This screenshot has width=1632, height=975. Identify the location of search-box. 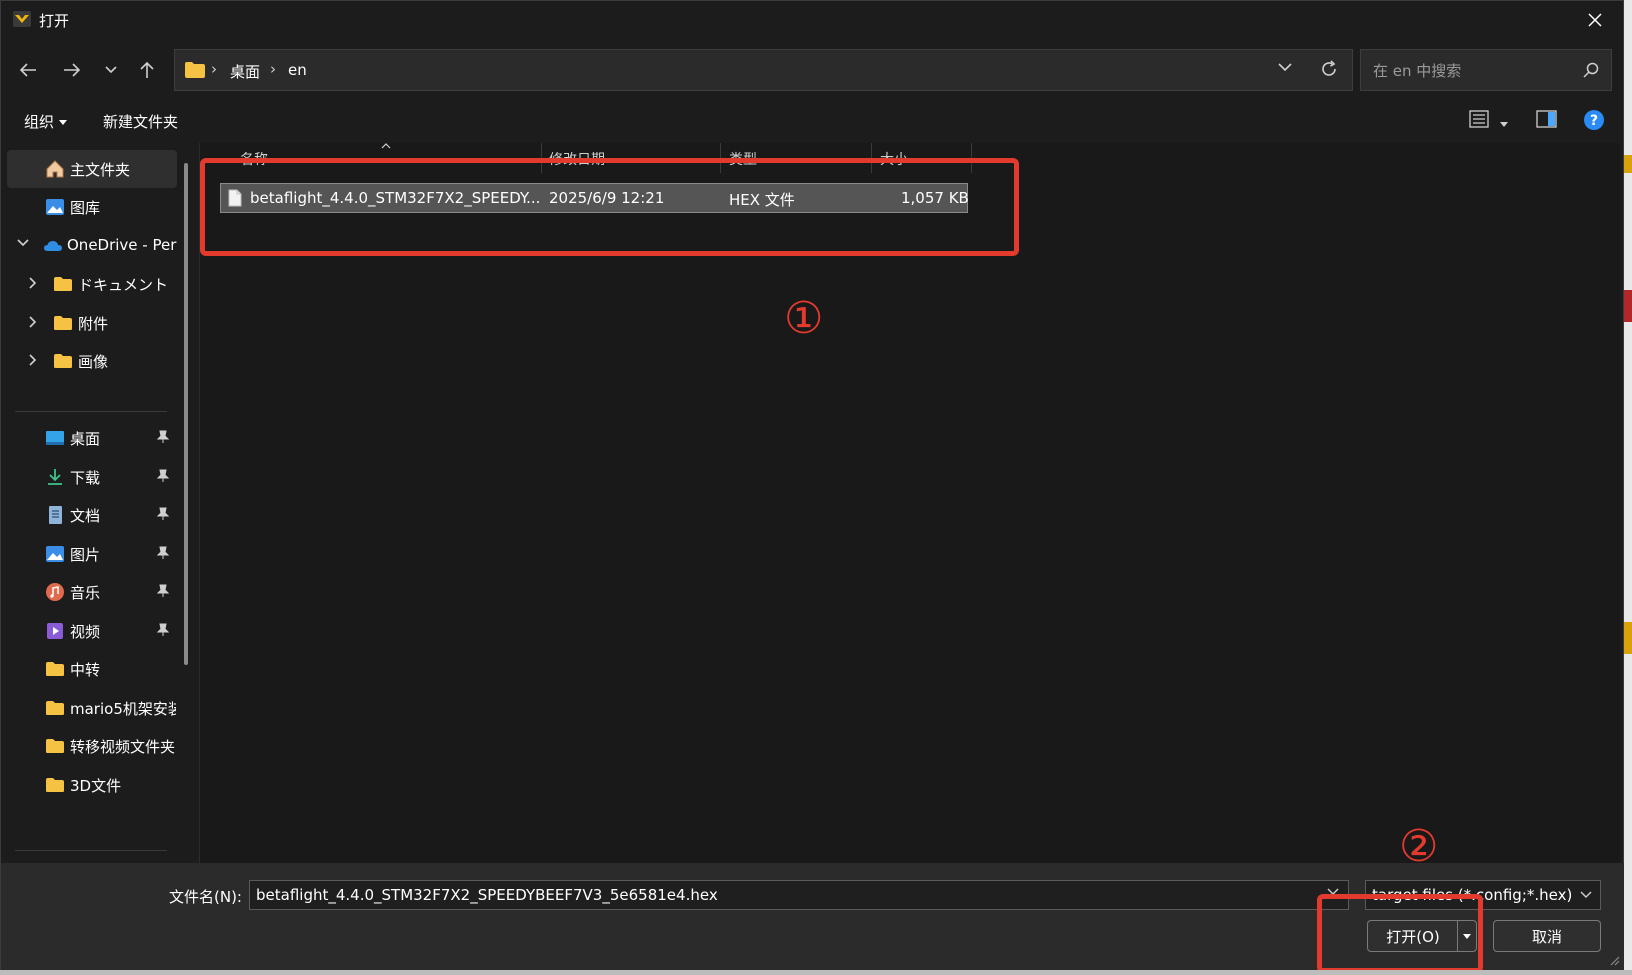
(1486, 70).